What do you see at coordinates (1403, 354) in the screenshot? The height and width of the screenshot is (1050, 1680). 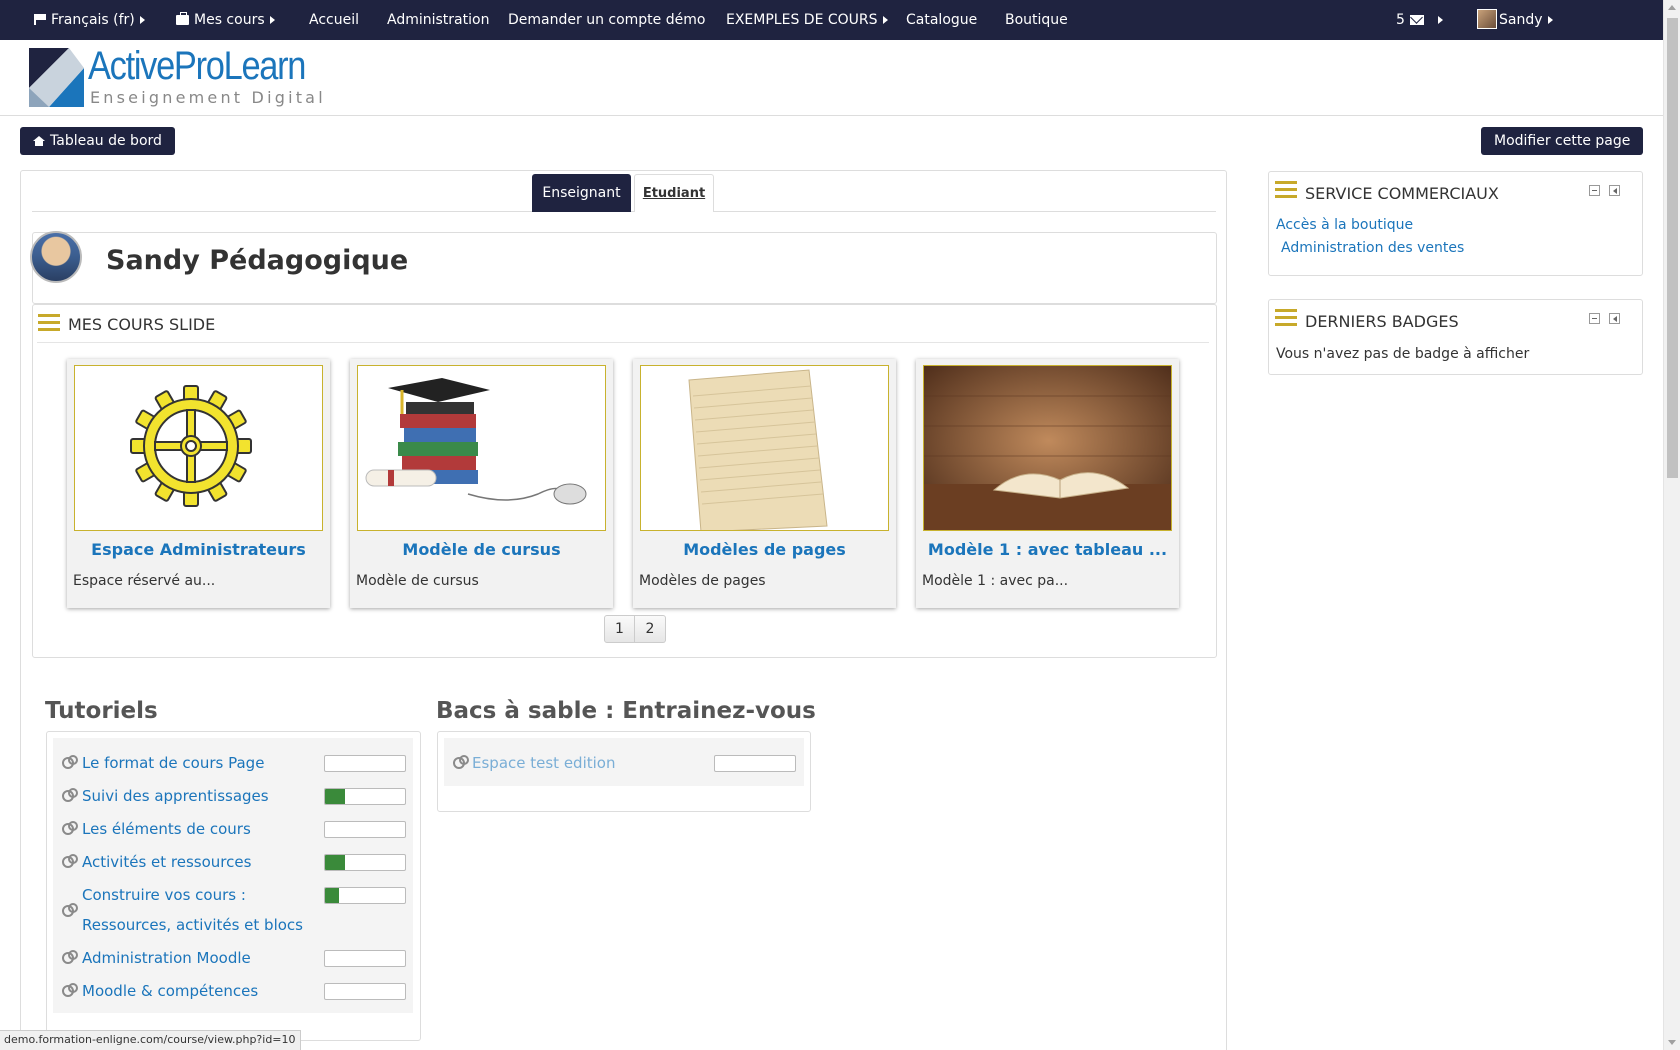 I see `no-badges-text: Vous n'avez pas de badge à afficher` at bounding box center [1403, 354].